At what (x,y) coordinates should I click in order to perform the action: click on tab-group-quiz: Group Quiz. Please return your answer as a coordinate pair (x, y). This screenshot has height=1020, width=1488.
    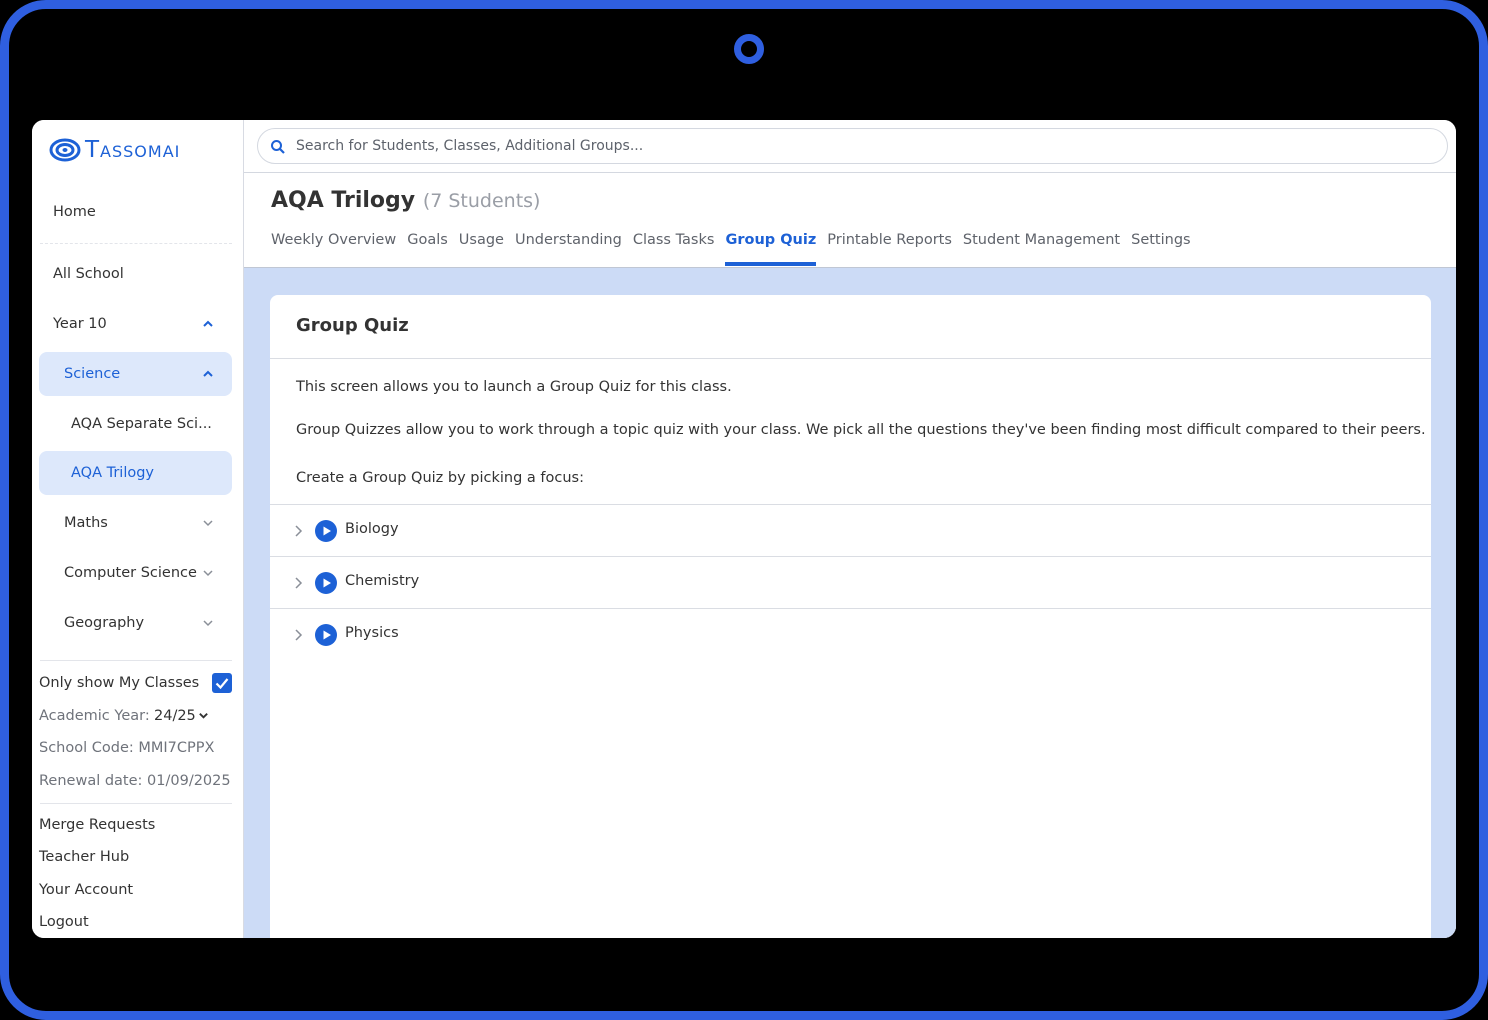
    Looking at the image, I should click on (770, 250).